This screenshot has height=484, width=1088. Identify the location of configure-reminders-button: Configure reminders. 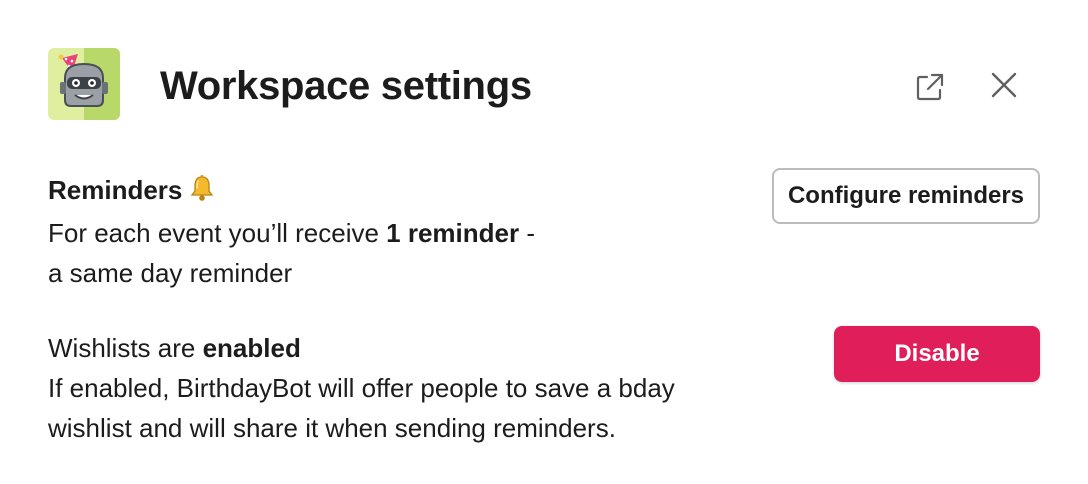
(906, 196).